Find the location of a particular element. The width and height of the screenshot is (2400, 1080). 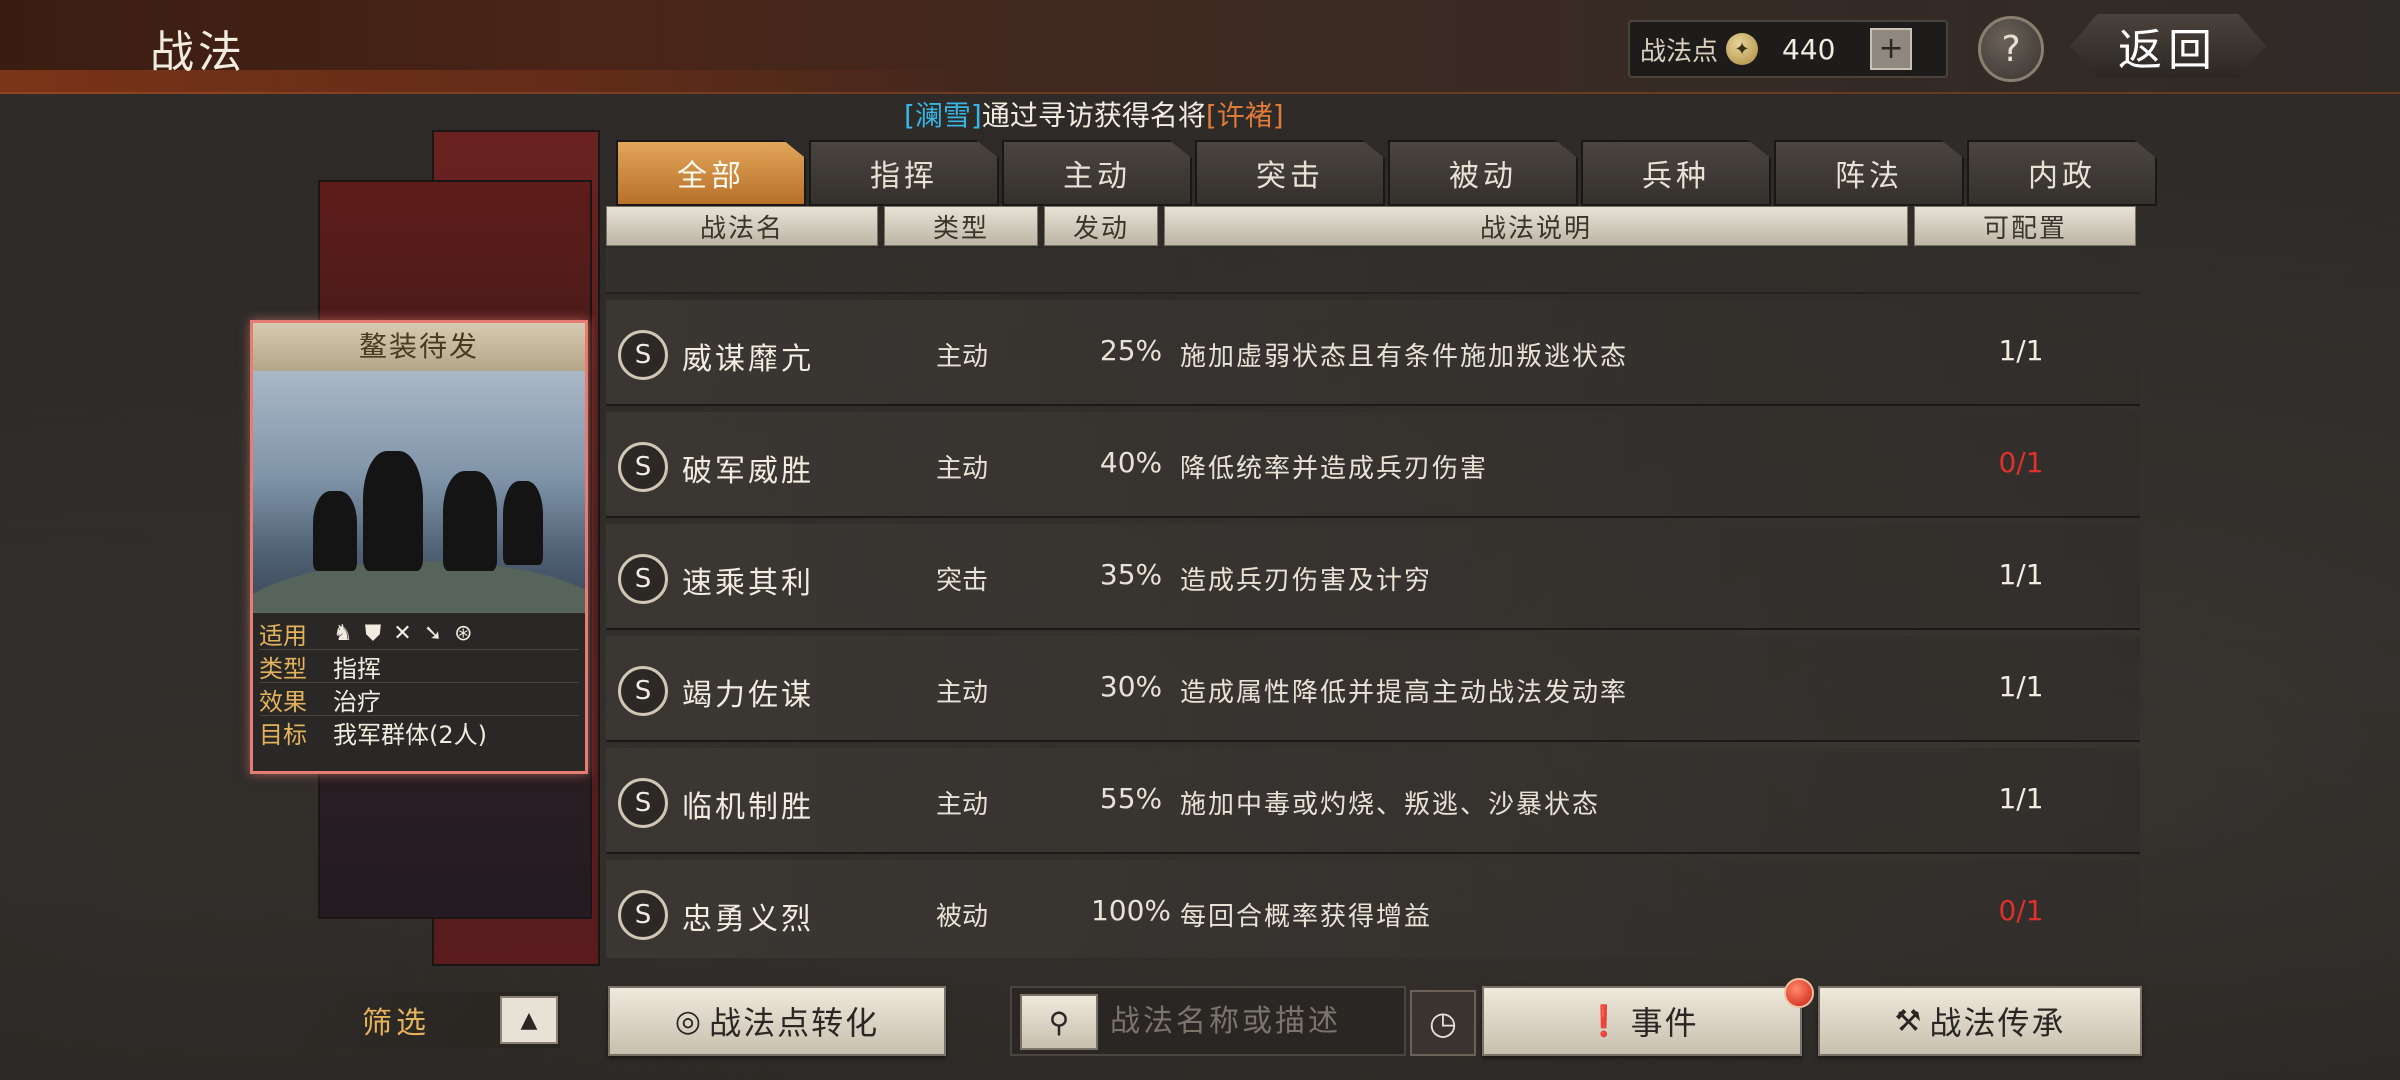

tactic-points-label: 战法点 is located at coordinates (1679, 51).